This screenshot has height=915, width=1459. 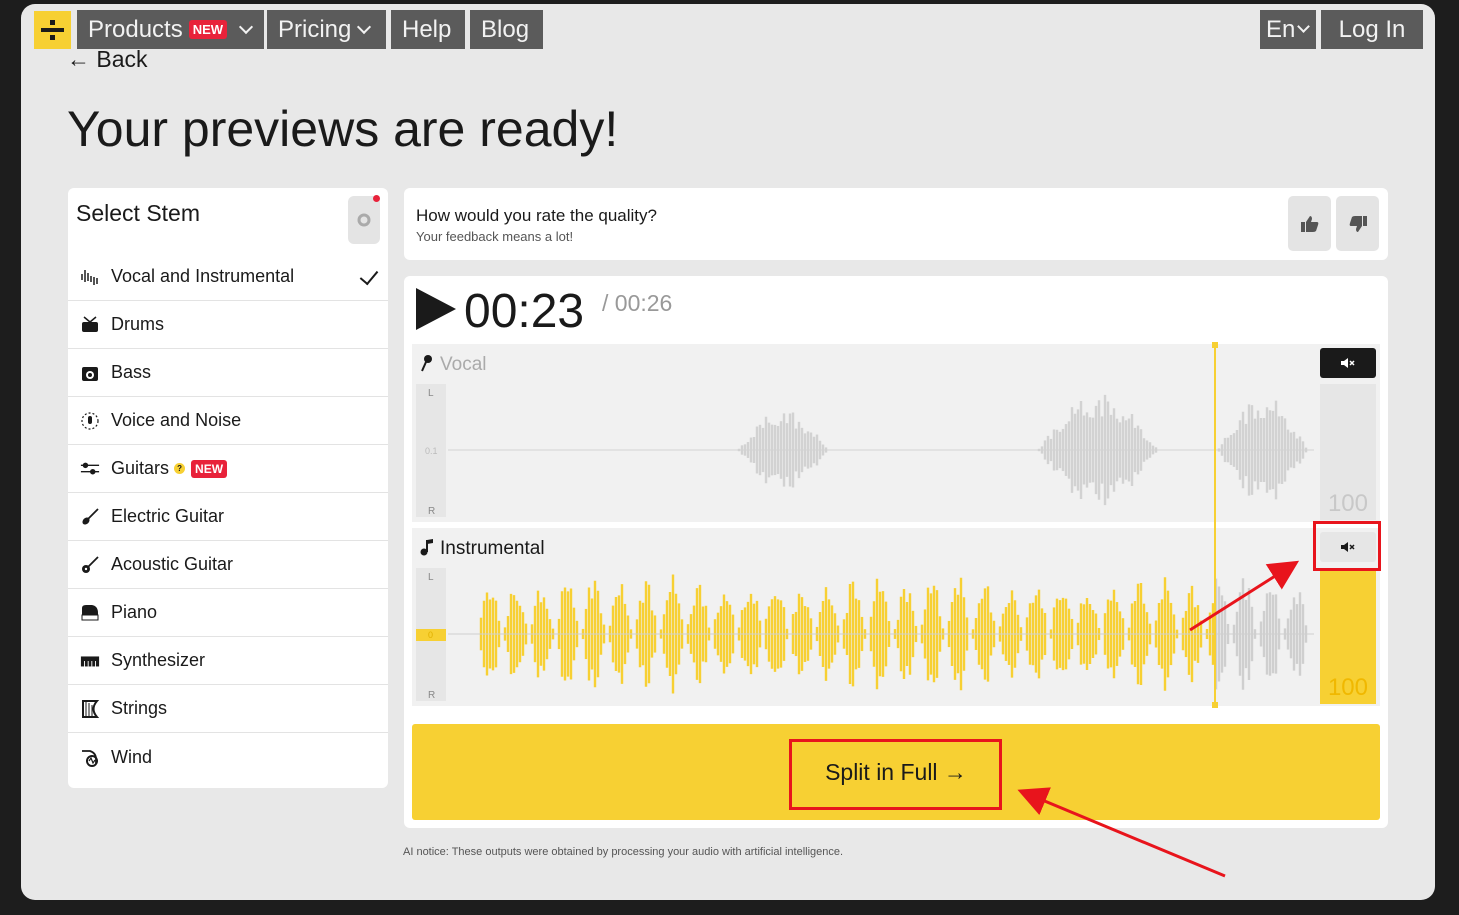 What do you see at coordinates (228, 709) in the screenshot?
I see `stem-item-strings: Strings` at bounding box center [228, 709].